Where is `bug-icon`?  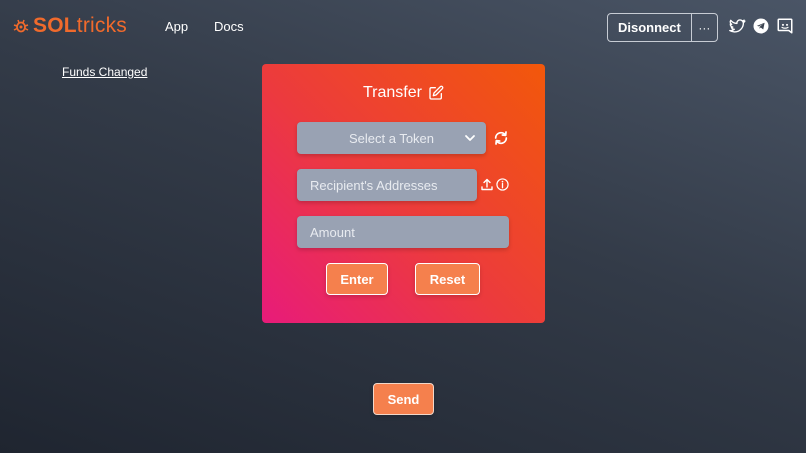 bug-icon is located at coordinates (21, 26).